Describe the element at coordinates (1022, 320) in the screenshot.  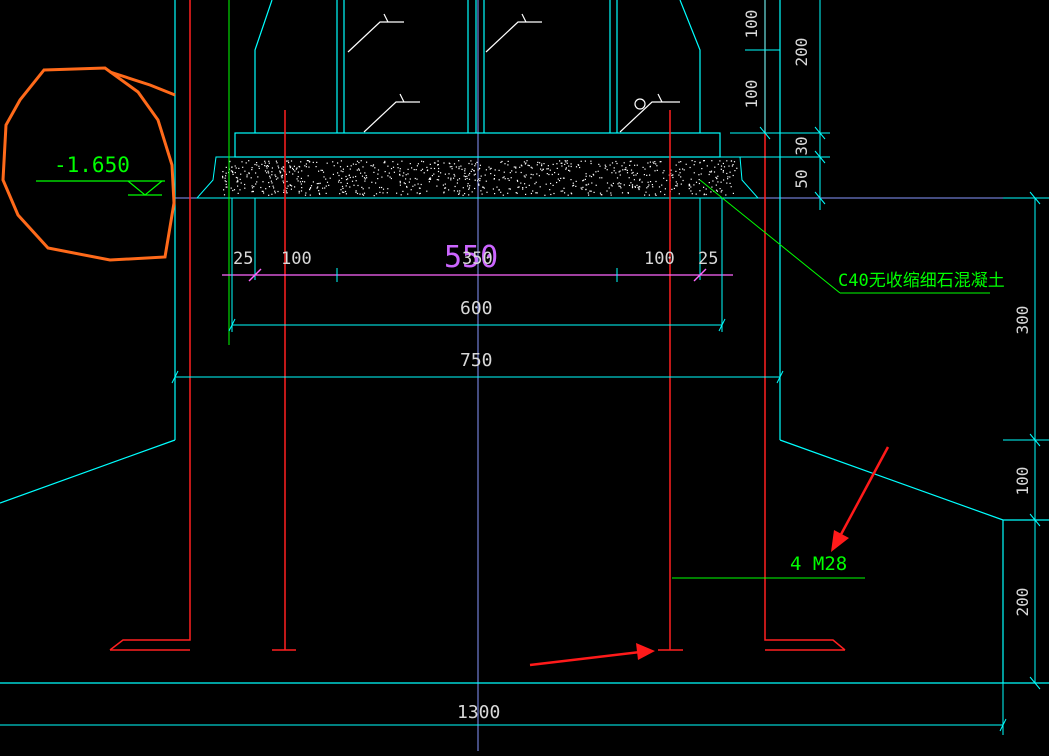
I see `dim-text-right-300: 300` at that location.